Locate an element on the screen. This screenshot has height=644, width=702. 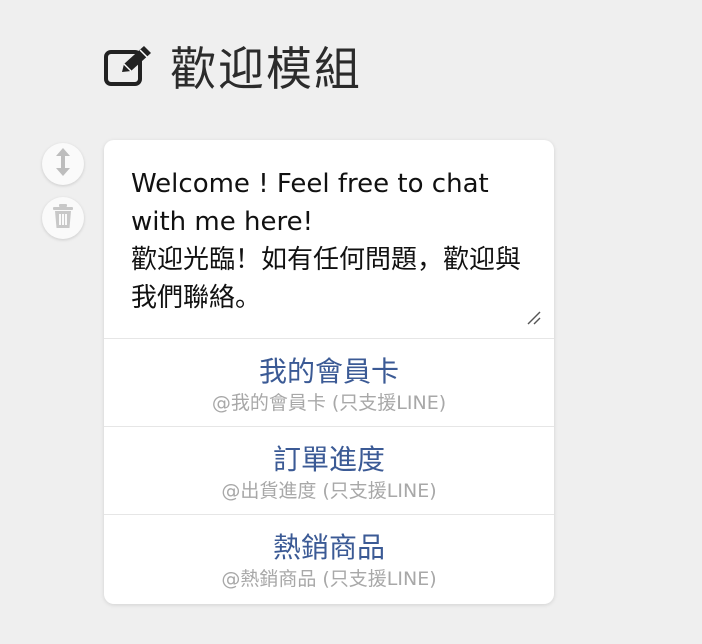
module-header: 歡迎模組 is located at coordinates (233, 66).